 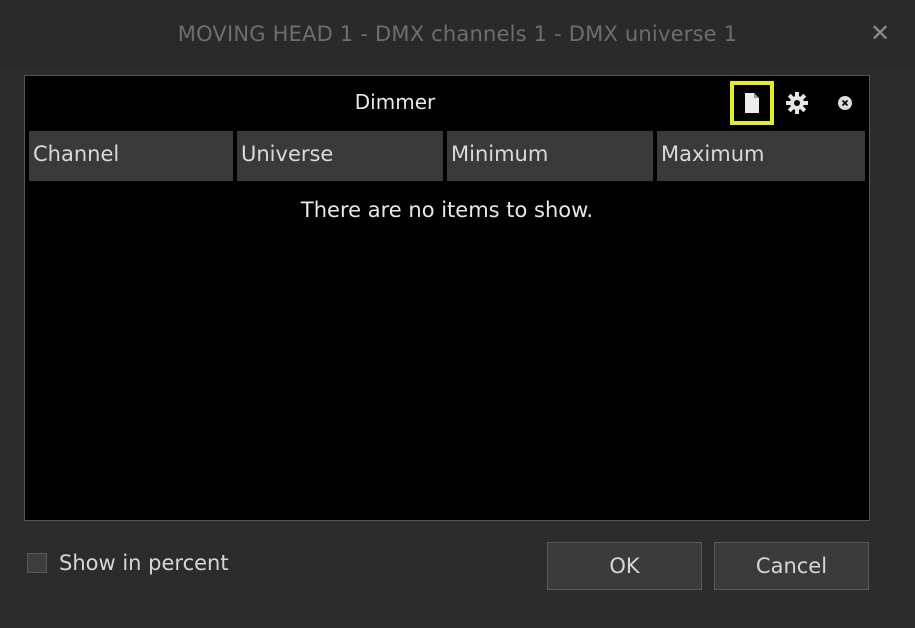 I want to click on close-icon, so click(x=845, y=103).